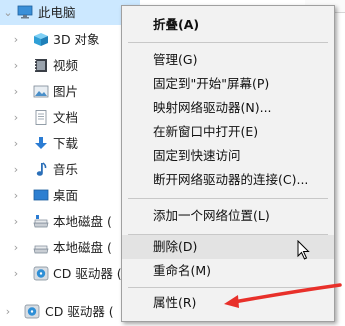 Image resolution: width=345 pixels, height=326 pixels. What do you see at coordinates (228, 84) in the screenshot?
I see `menu-item-pin-to-start: 固定到"开始"屏幕(P)` at bounding box center [228, 84].